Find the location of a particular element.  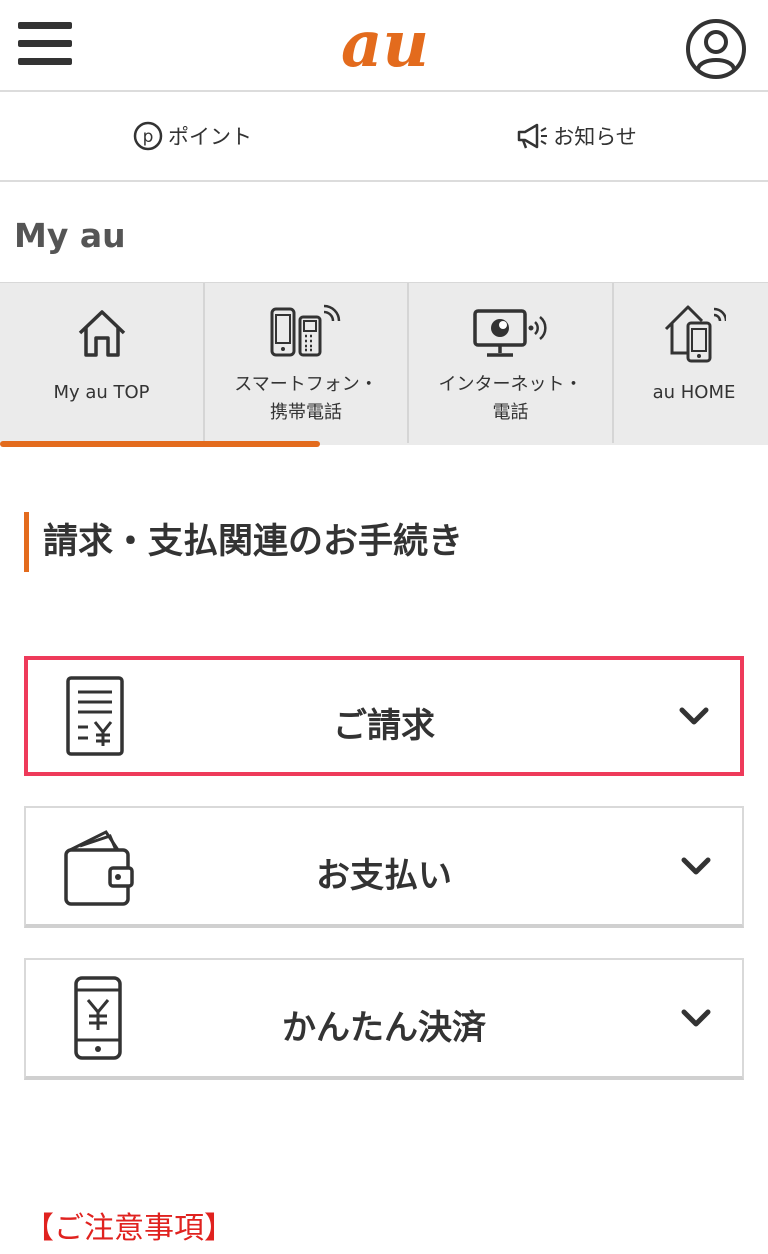

smart-home-icon is located at coordinates (695, 334).